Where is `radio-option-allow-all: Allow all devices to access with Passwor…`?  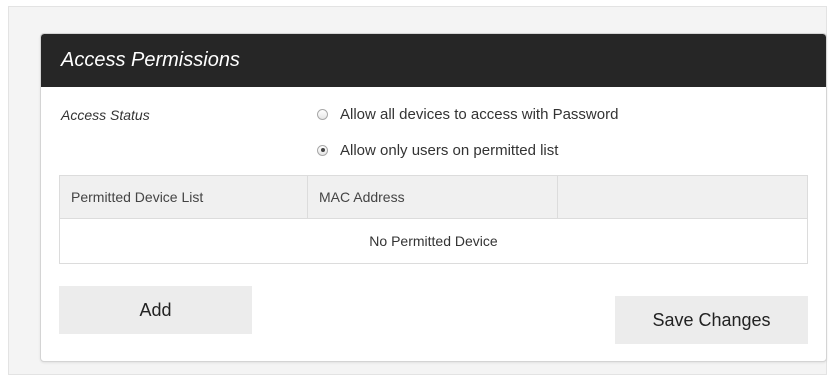 radio-option-allow-all: Allow all devices to access with Passwor… is located at coordinates (467, 114).